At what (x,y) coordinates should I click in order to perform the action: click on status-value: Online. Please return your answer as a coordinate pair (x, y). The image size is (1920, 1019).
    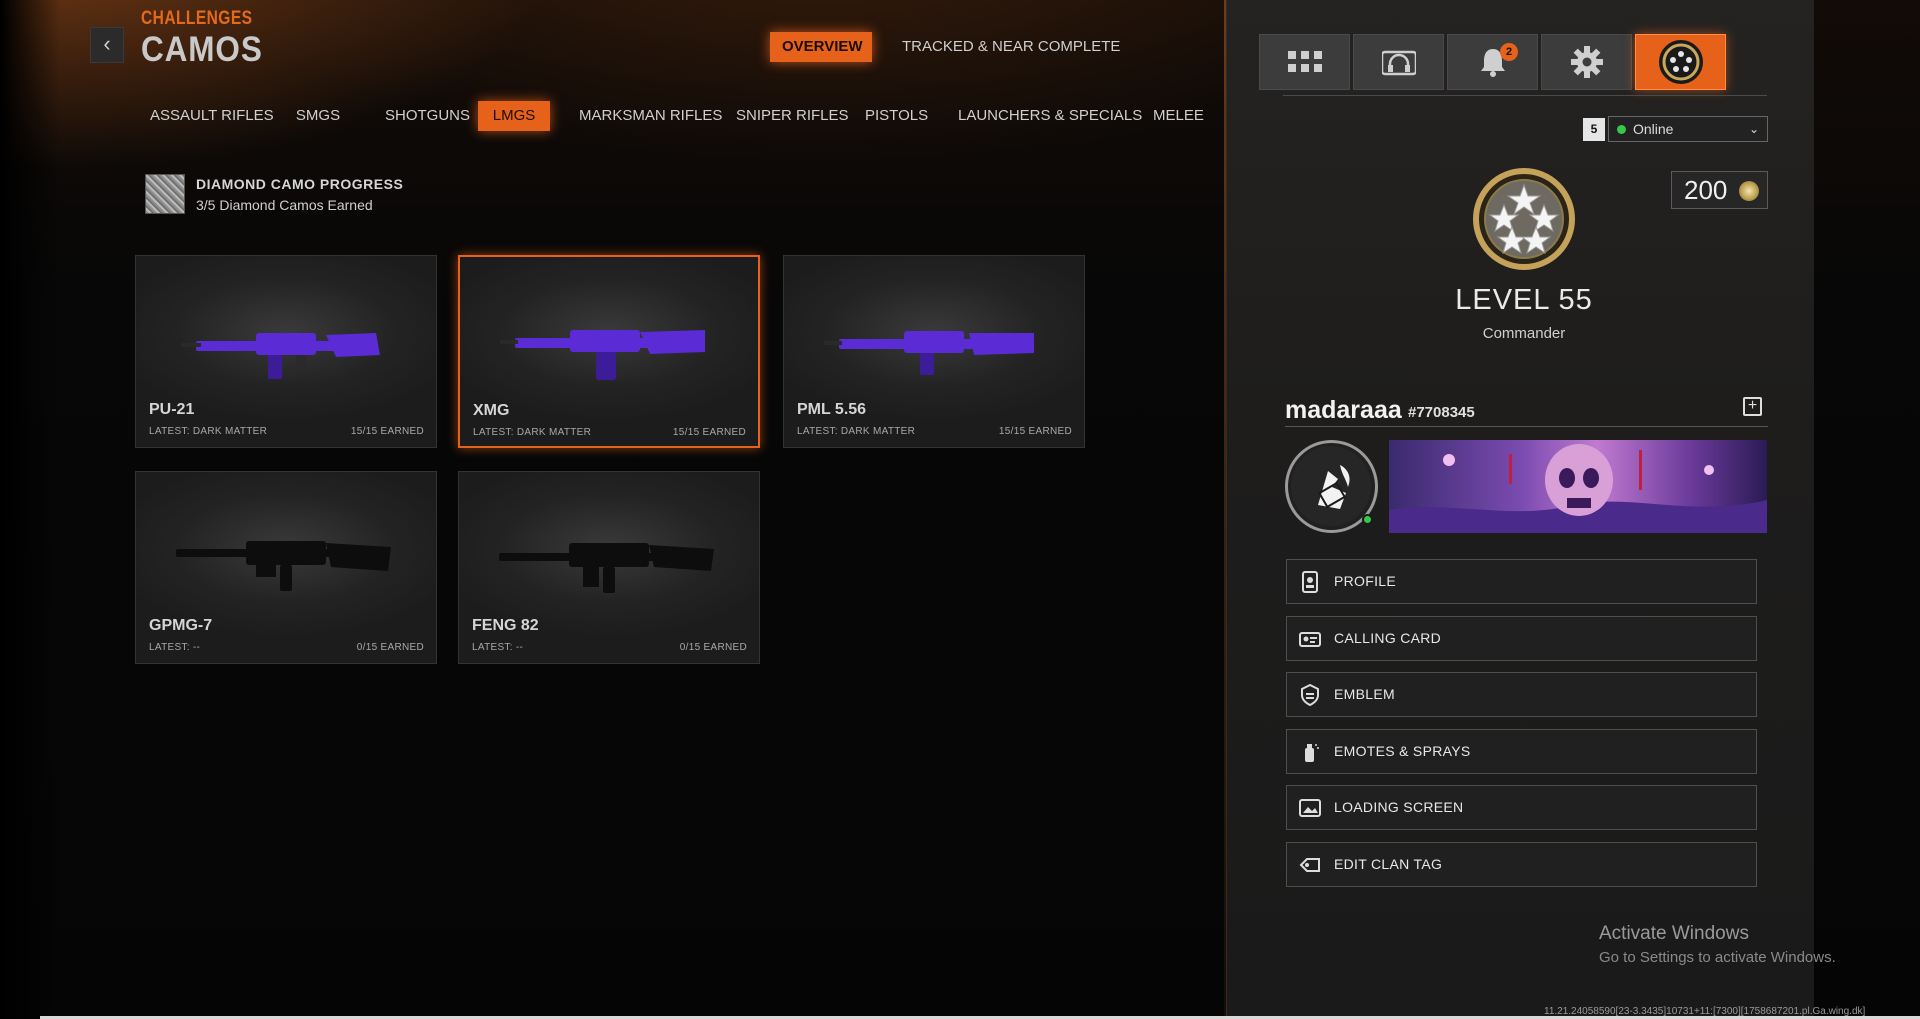
    Looking at the image, I should click on (1653, 129).